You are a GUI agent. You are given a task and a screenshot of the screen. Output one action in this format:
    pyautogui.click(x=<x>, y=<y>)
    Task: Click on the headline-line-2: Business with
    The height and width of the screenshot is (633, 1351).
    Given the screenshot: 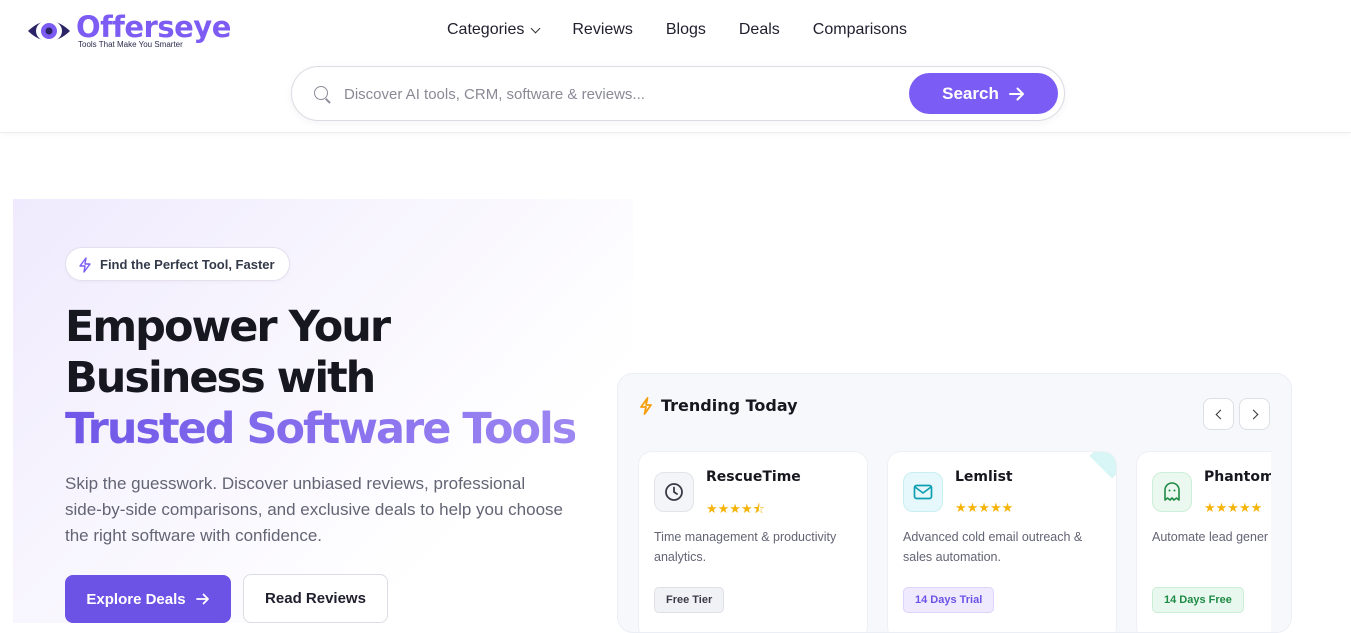 What is the action you would take?
    pyautogui.click(x=220, y=378)
    